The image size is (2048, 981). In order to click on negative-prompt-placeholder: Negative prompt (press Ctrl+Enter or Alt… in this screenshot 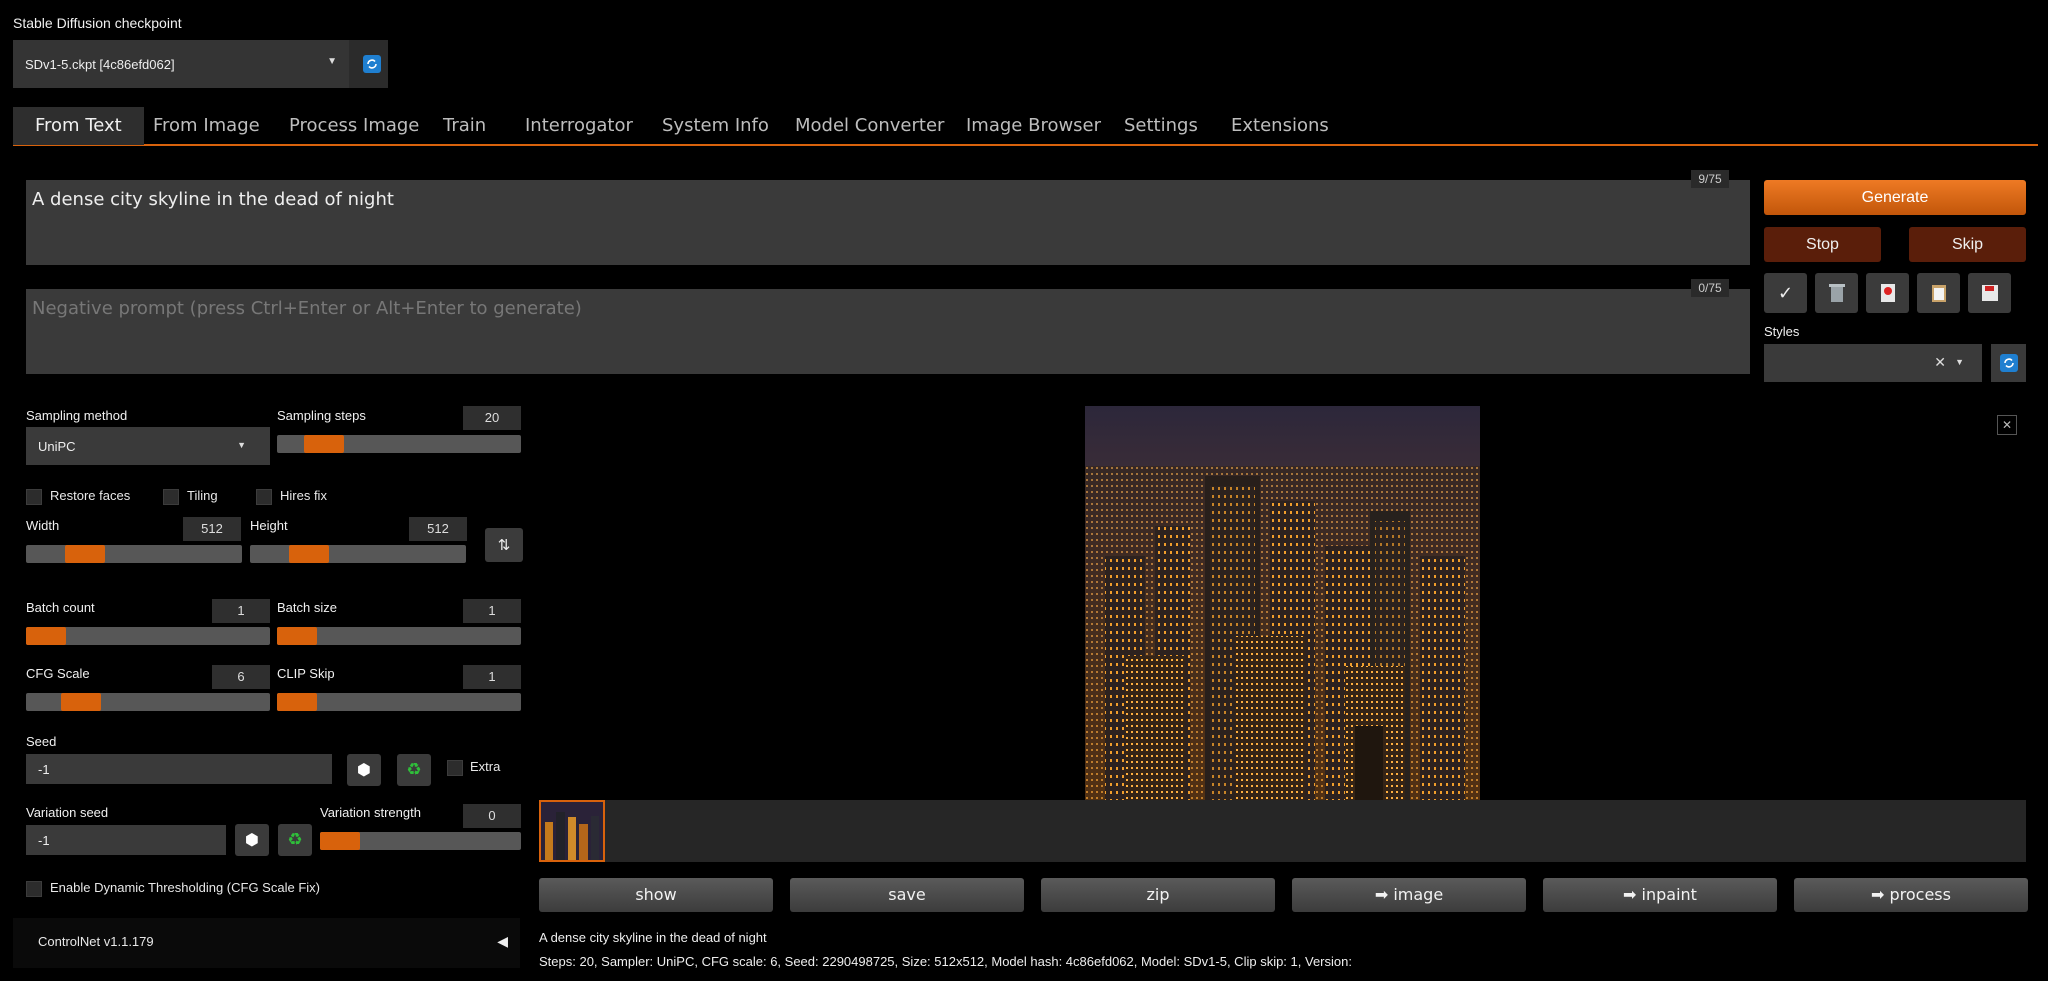, I will do `click(307, 308)`.